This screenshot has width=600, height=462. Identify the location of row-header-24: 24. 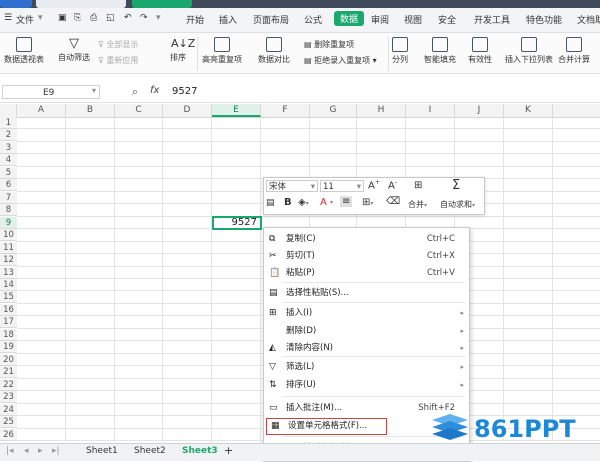
(8, 409).